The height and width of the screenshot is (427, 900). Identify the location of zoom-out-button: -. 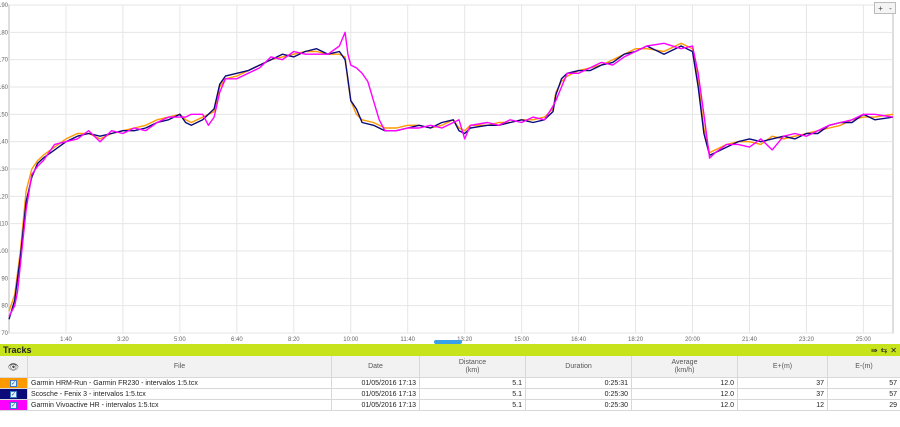
(890, 8).